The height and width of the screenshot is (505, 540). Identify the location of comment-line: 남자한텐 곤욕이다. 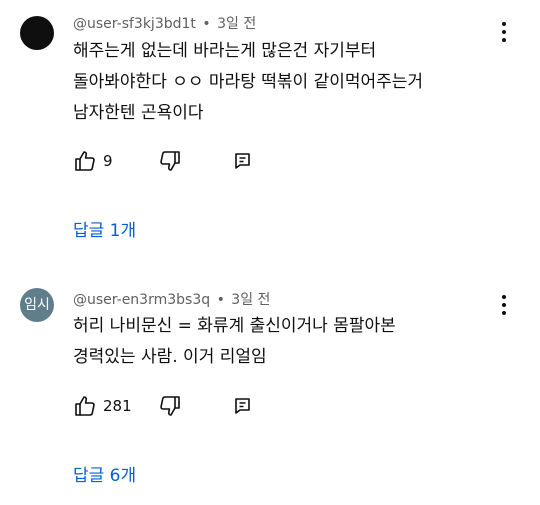
(138, 113).